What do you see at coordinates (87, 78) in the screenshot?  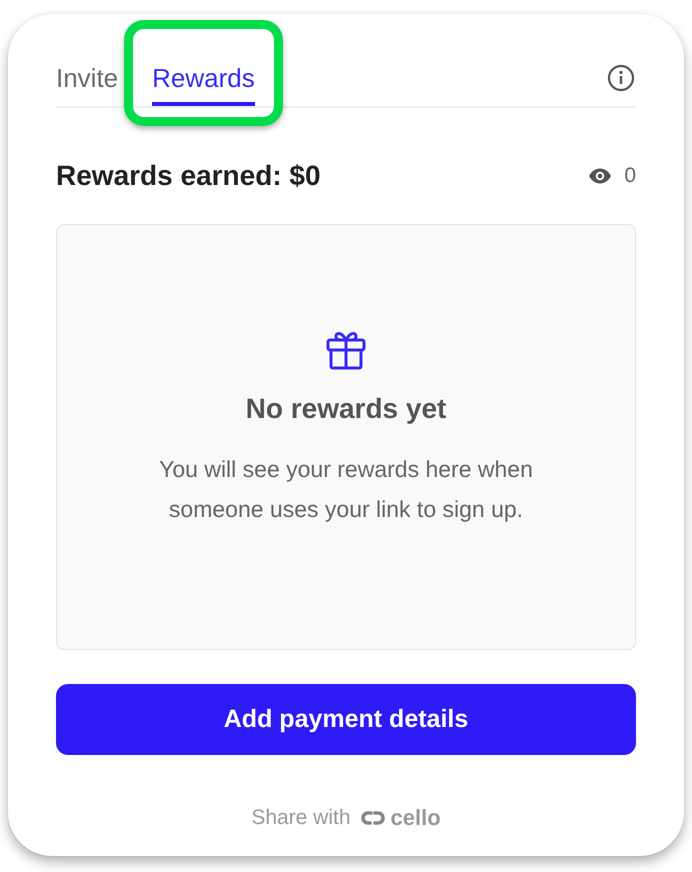 I see `tab: Invite` at bounding box center [87, 78].